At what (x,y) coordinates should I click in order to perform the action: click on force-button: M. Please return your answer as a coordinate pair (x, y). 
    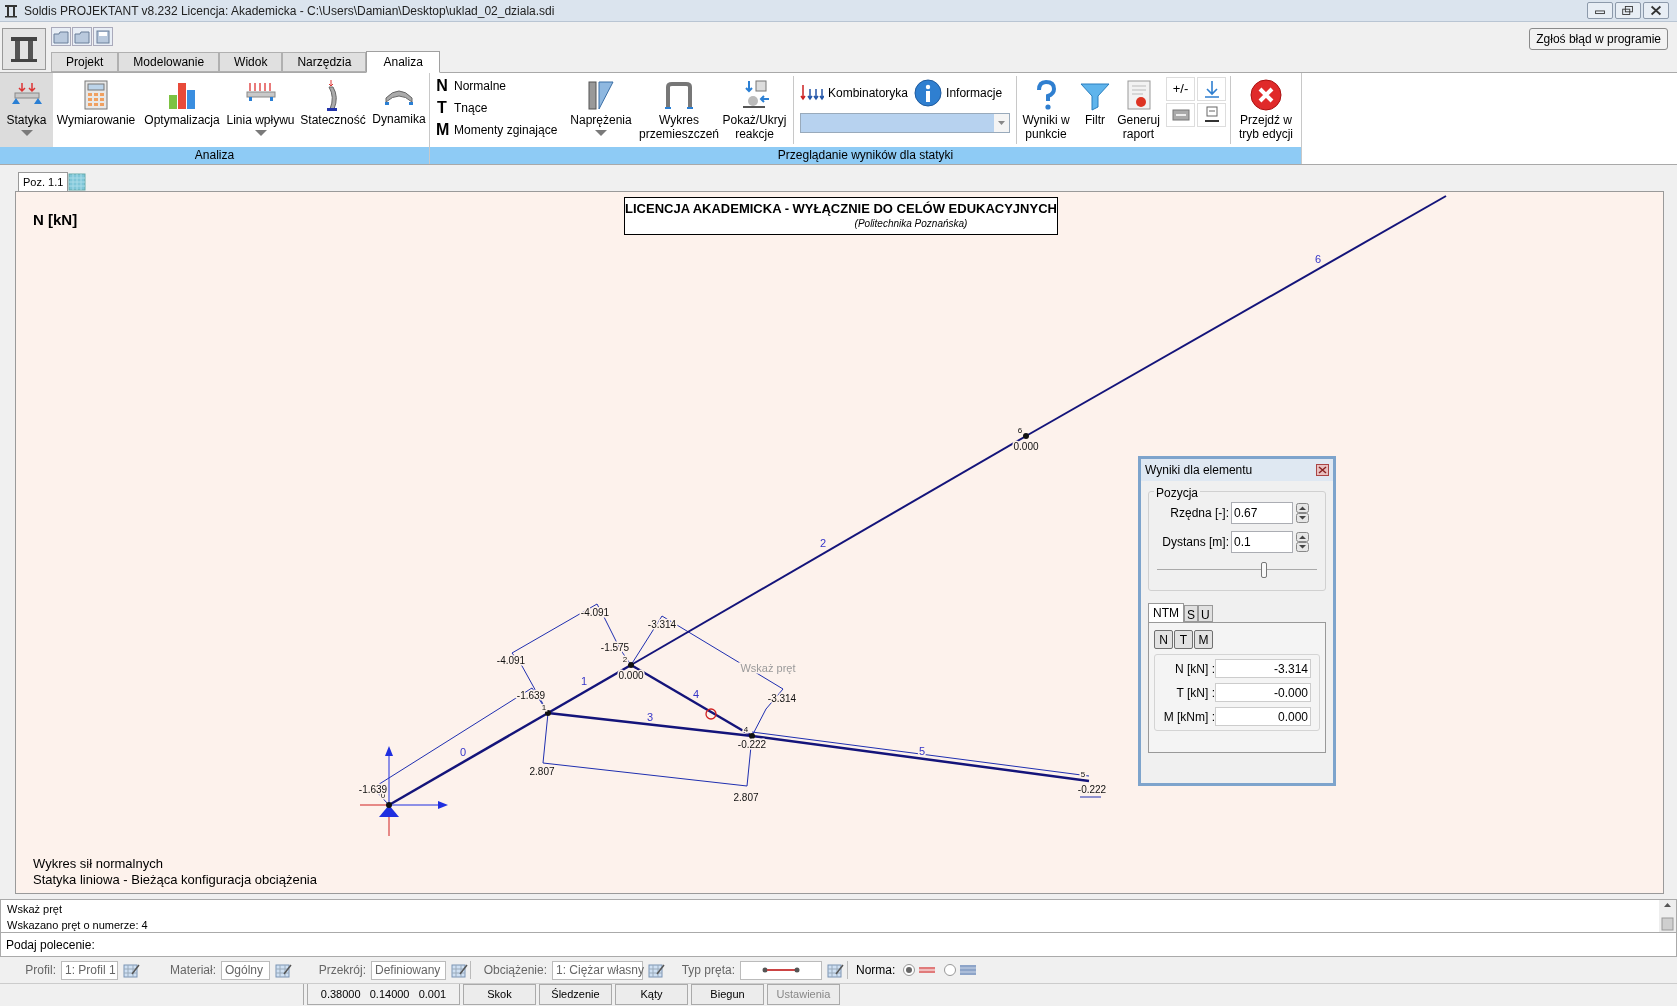
    Looking at the image, I should click on (1203, 639).